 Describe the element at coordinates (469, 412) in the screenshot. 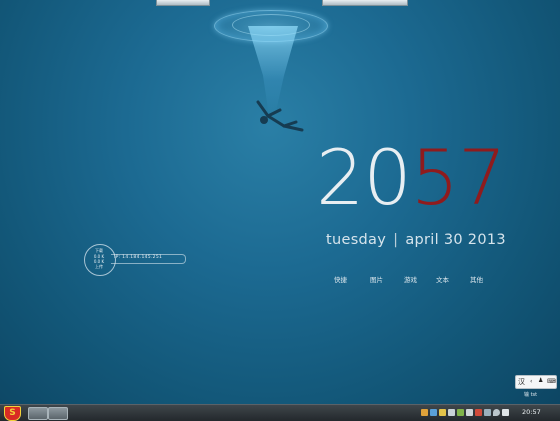

I see `tray-network-icon` at that location.